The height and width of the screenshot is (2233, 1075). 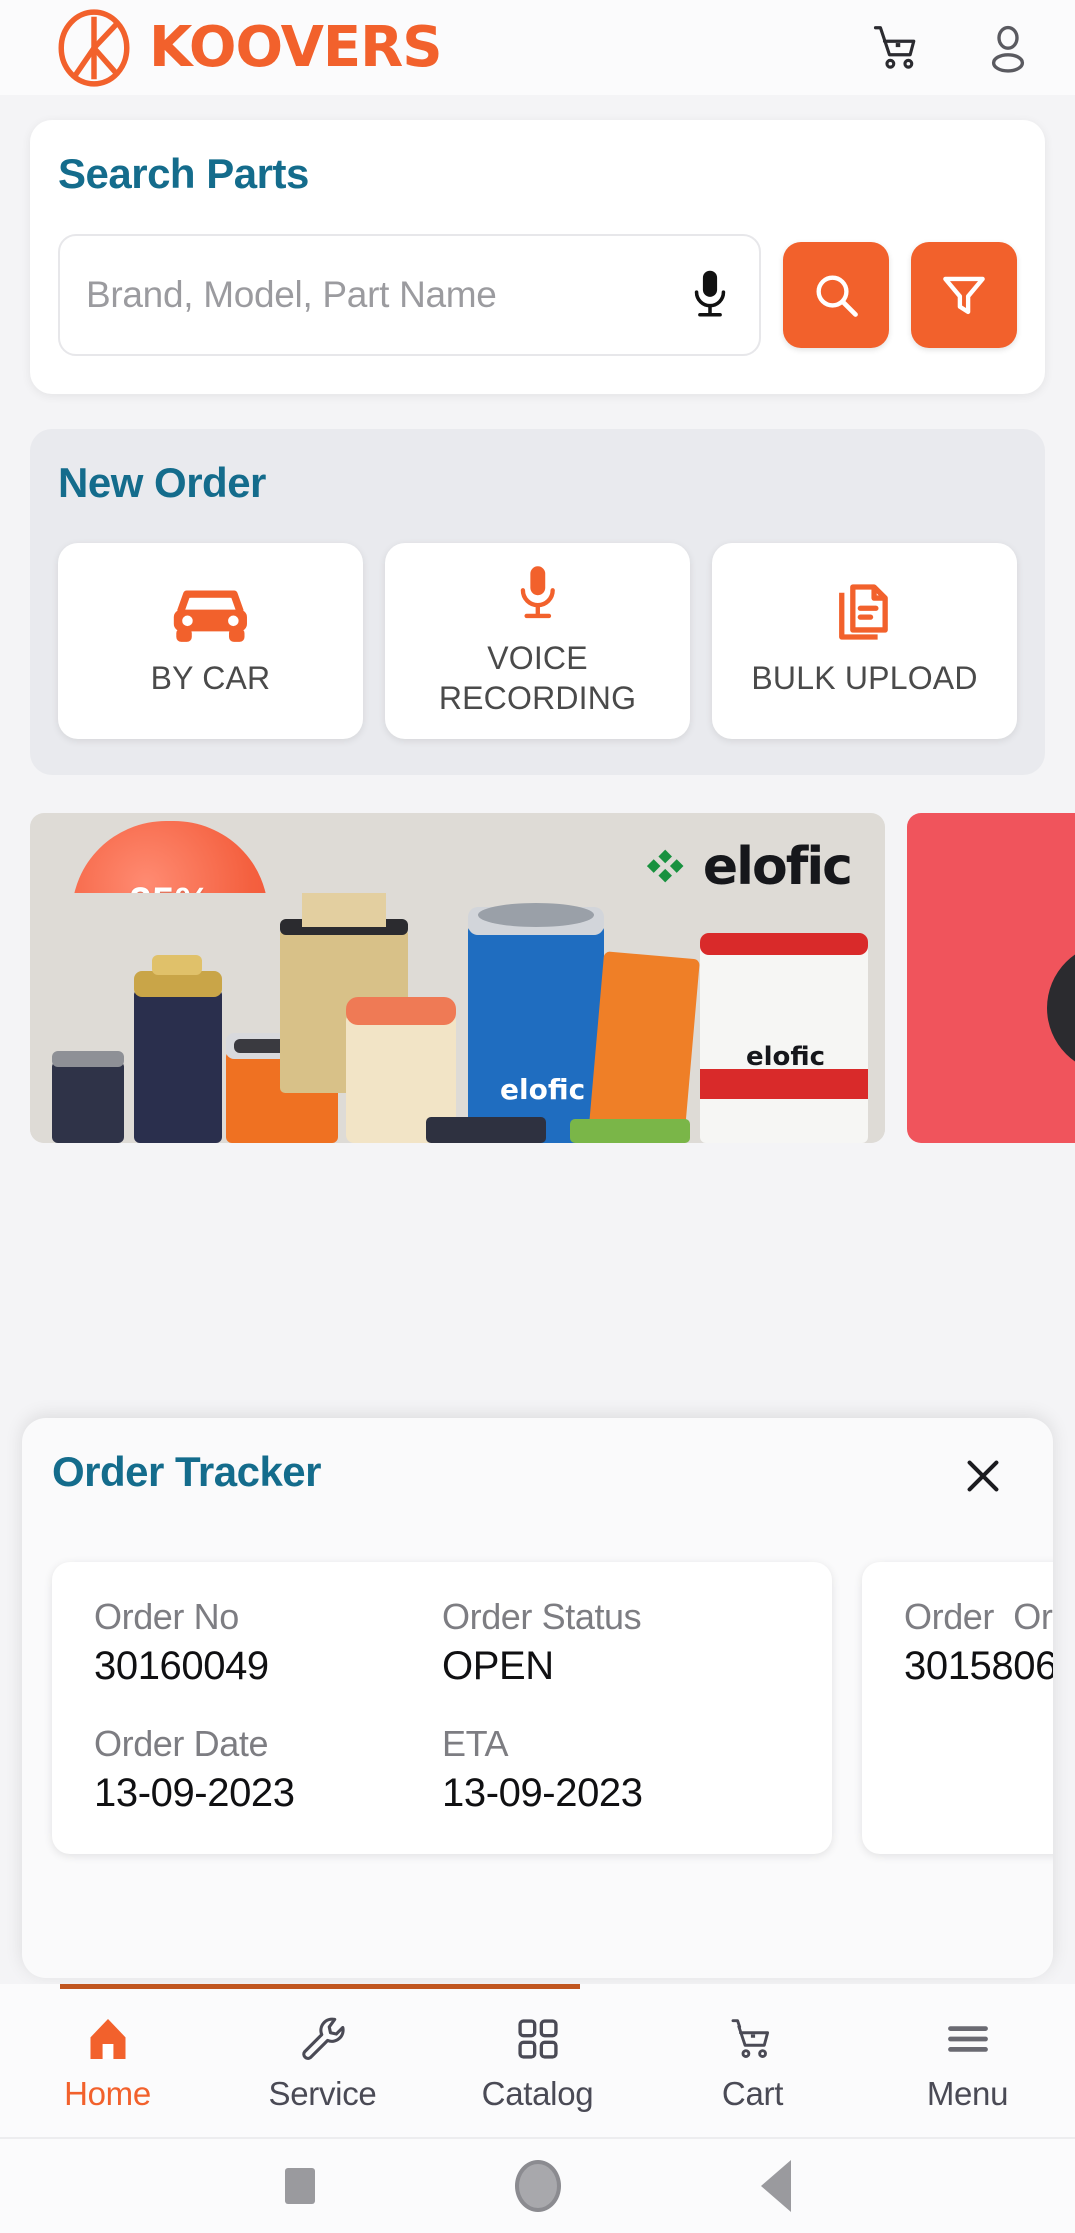 What do you see at coordinates (296, 47) in the screenshot?
I see `brand-name: KOOVERS` at bounding box center [296, 47].